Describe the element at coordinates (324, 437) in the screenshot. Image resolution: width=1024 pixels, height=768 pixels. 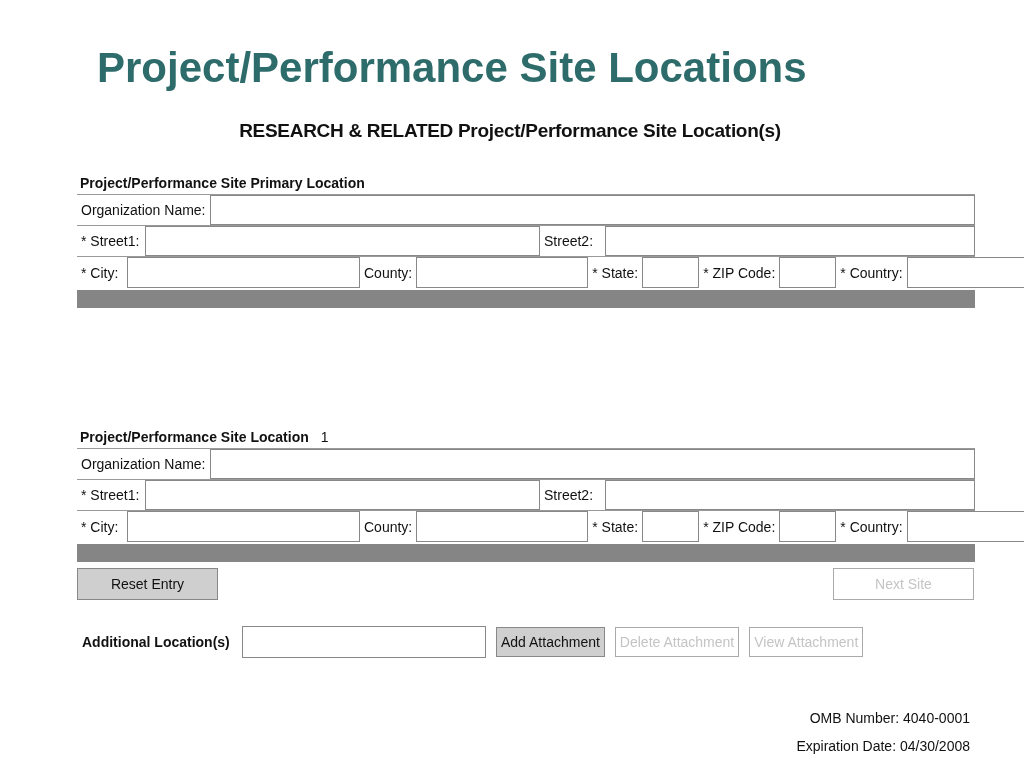
I see `site-number: 1` at that location.